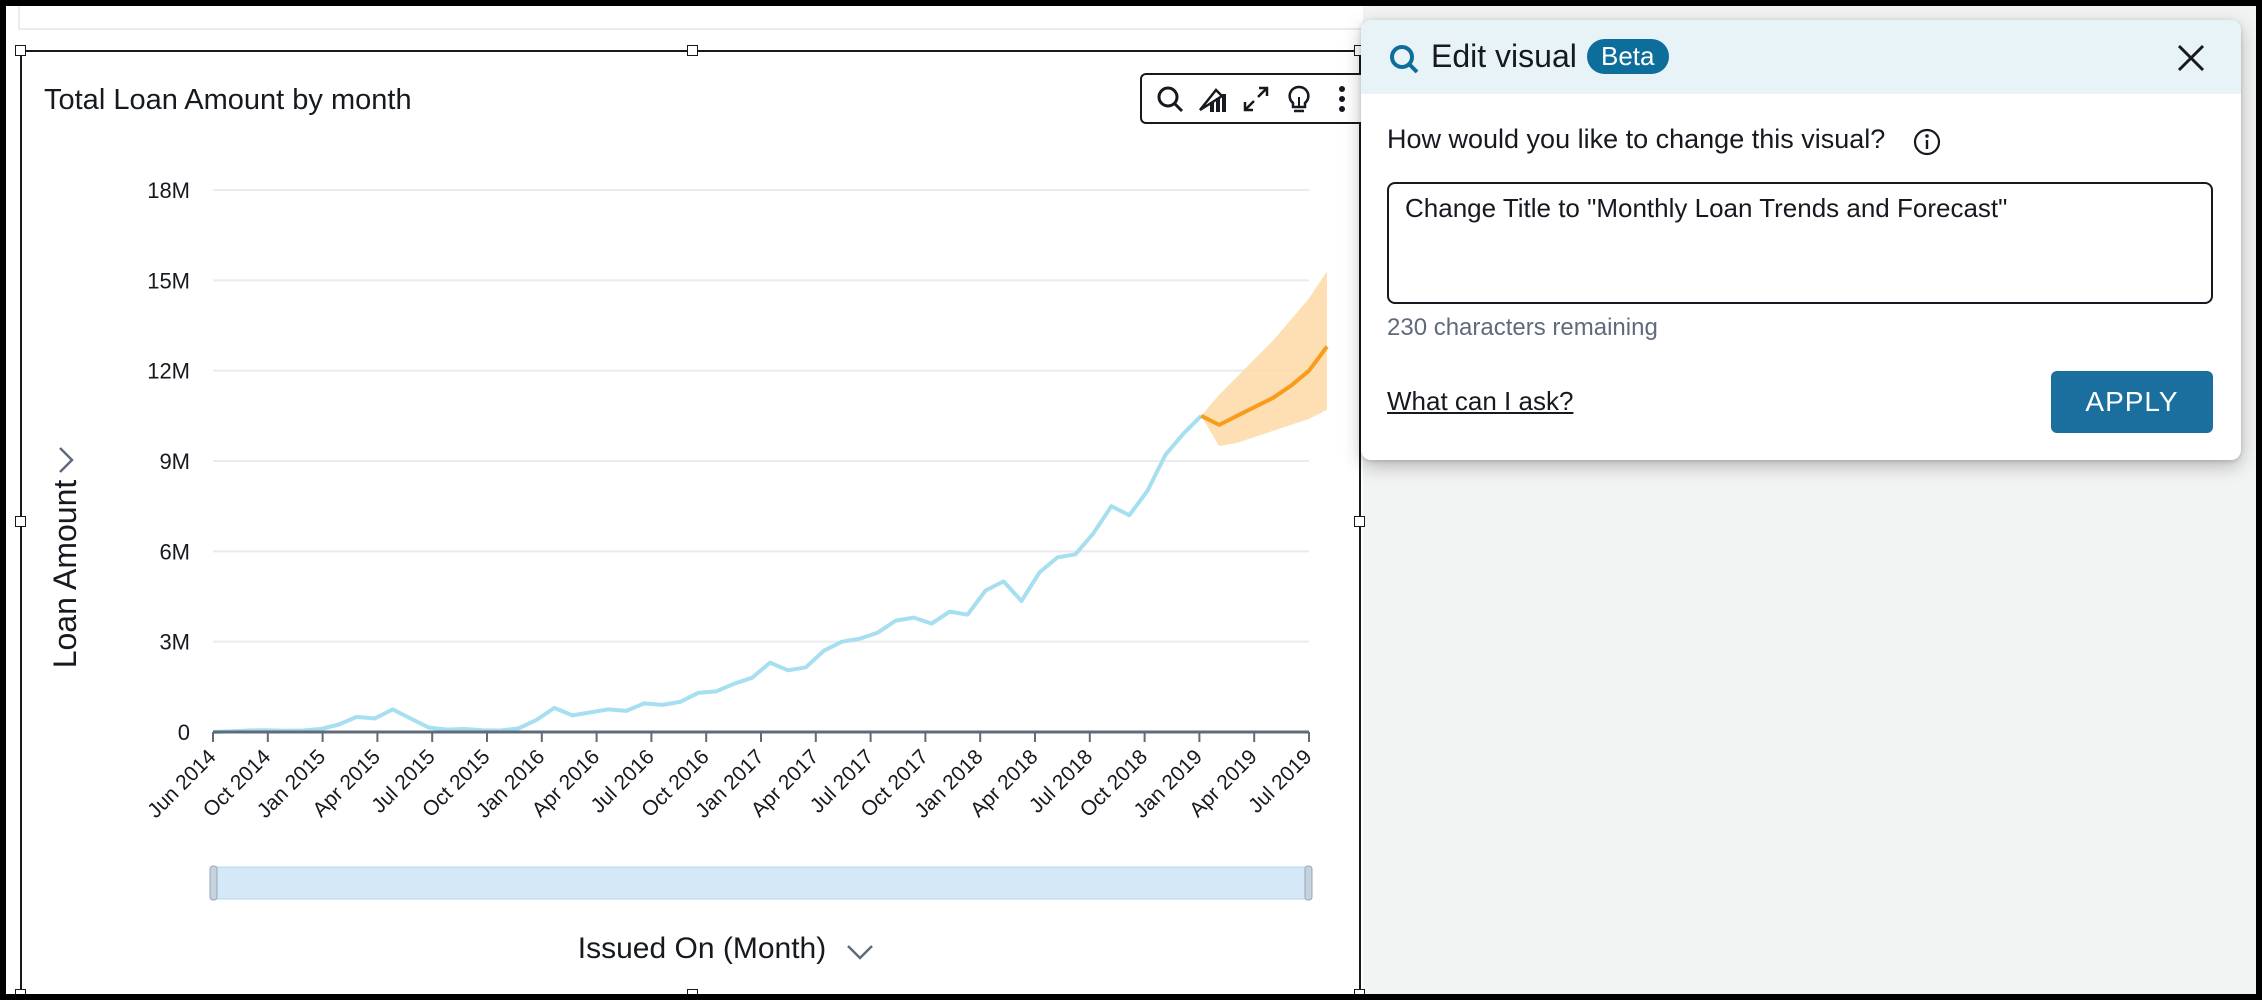 Image resolution: width=2262 pixels, height=1000 pixels. I want to click on search-icon, so click(1170, 99).